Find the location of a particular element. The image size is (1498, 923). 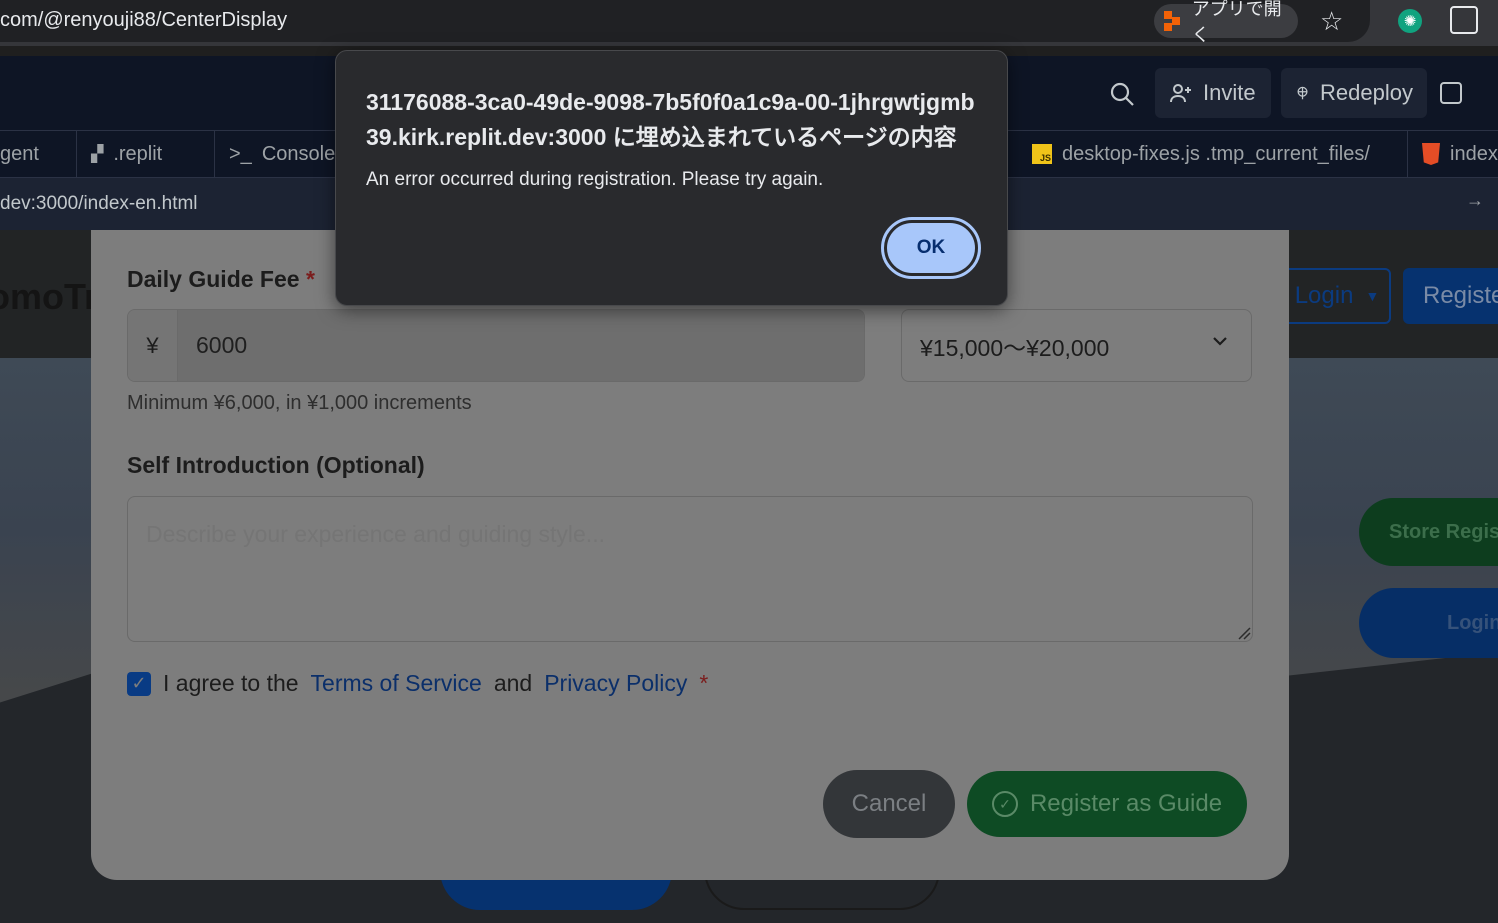

layout-icon is located at coordinates (1451, 93).